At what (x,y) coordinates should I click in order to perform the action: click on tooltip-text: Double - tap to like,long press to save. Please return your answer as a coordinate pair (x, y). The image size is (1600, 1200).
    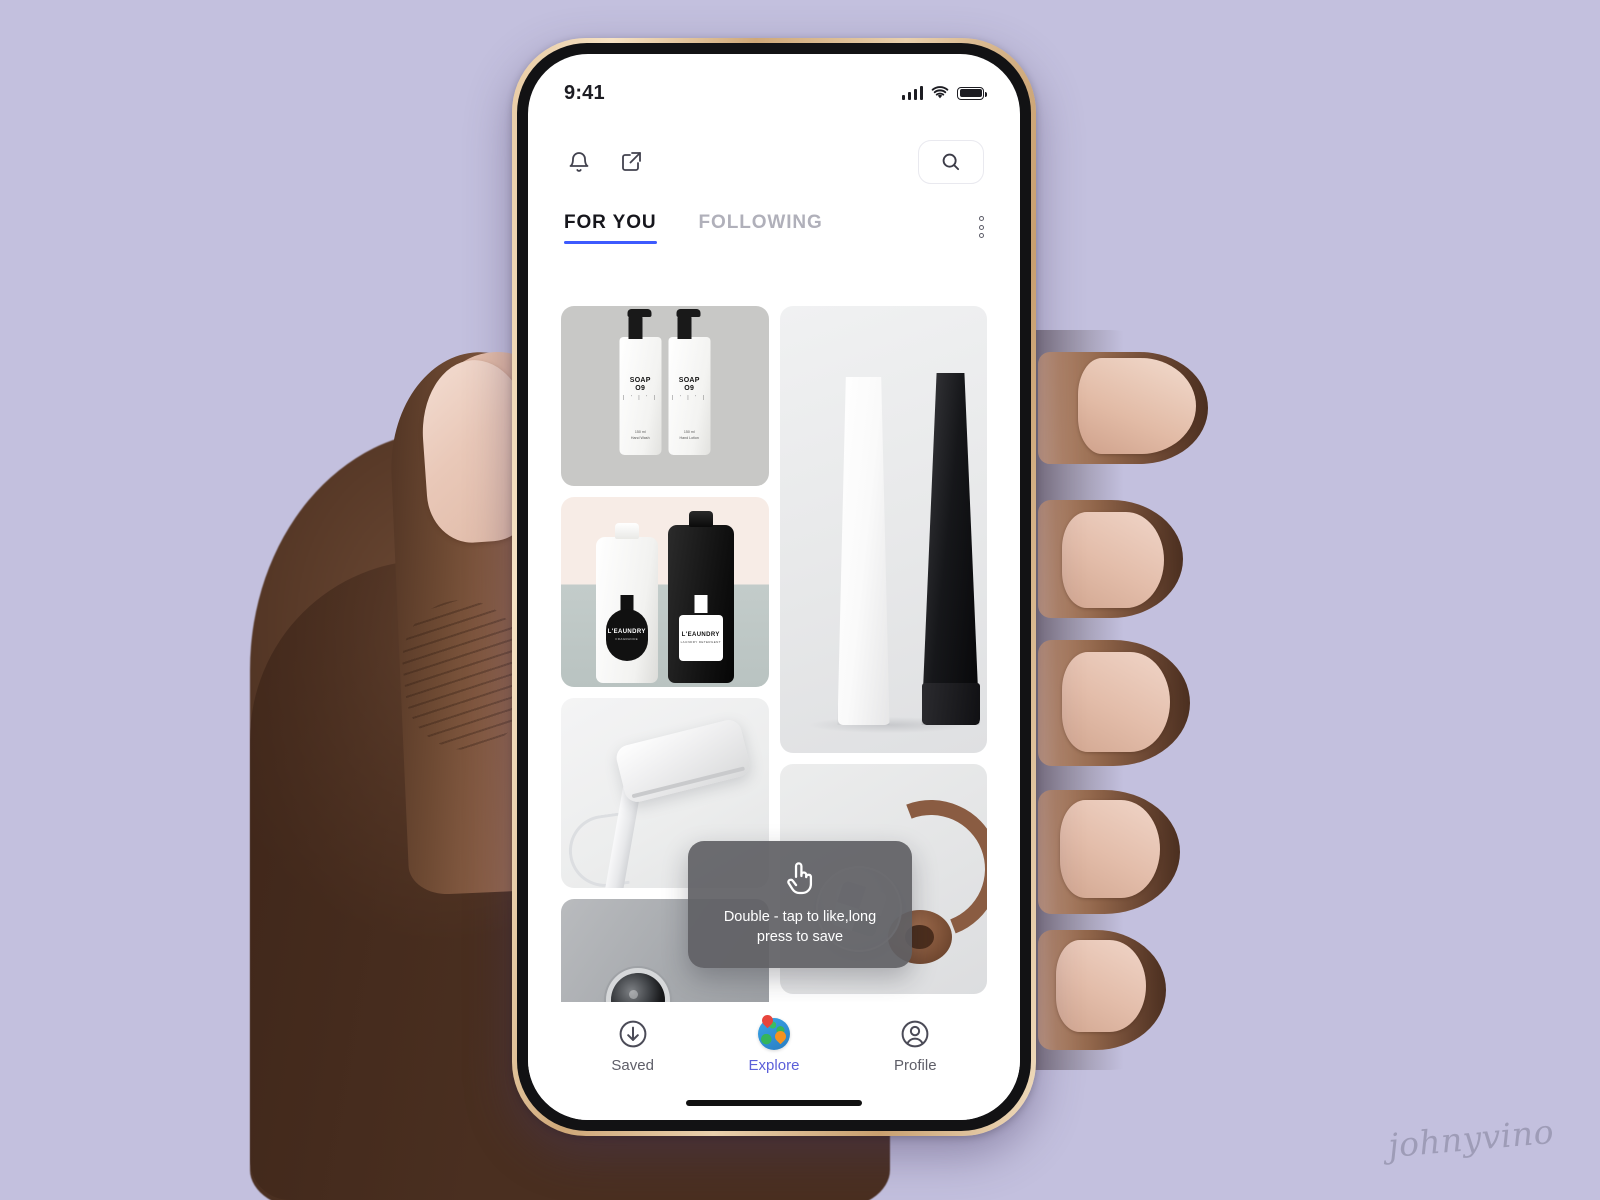
    Looking at the image, I should click on (800, 927).